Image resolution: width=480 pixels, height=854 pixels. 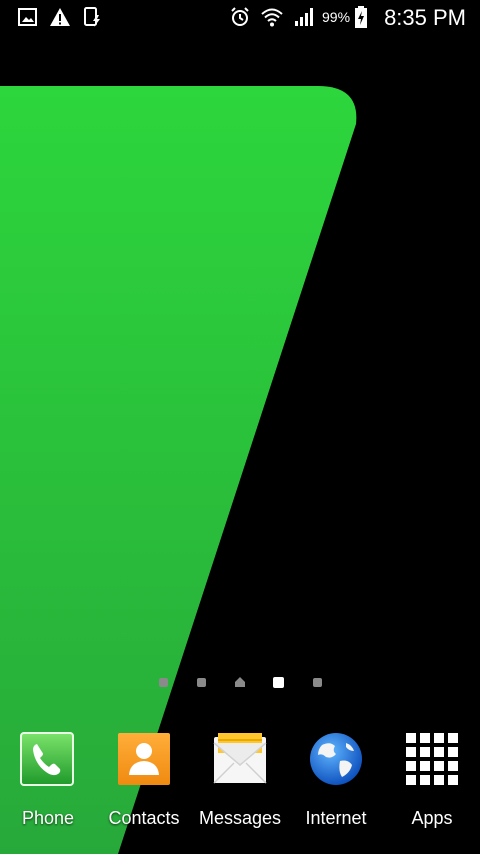 I want to click on phone-app: Phone, so click(x=48, y=780).